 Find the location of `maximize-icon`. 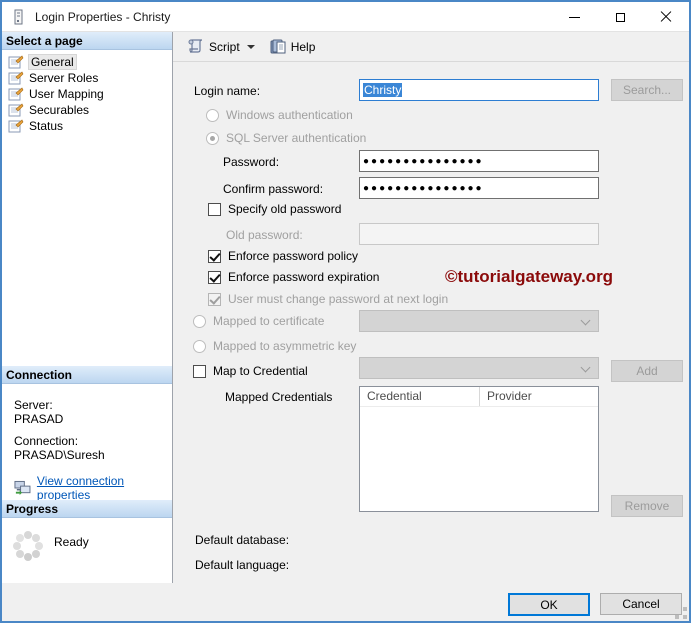

maximize-icon is located at coordinates (620, 17).